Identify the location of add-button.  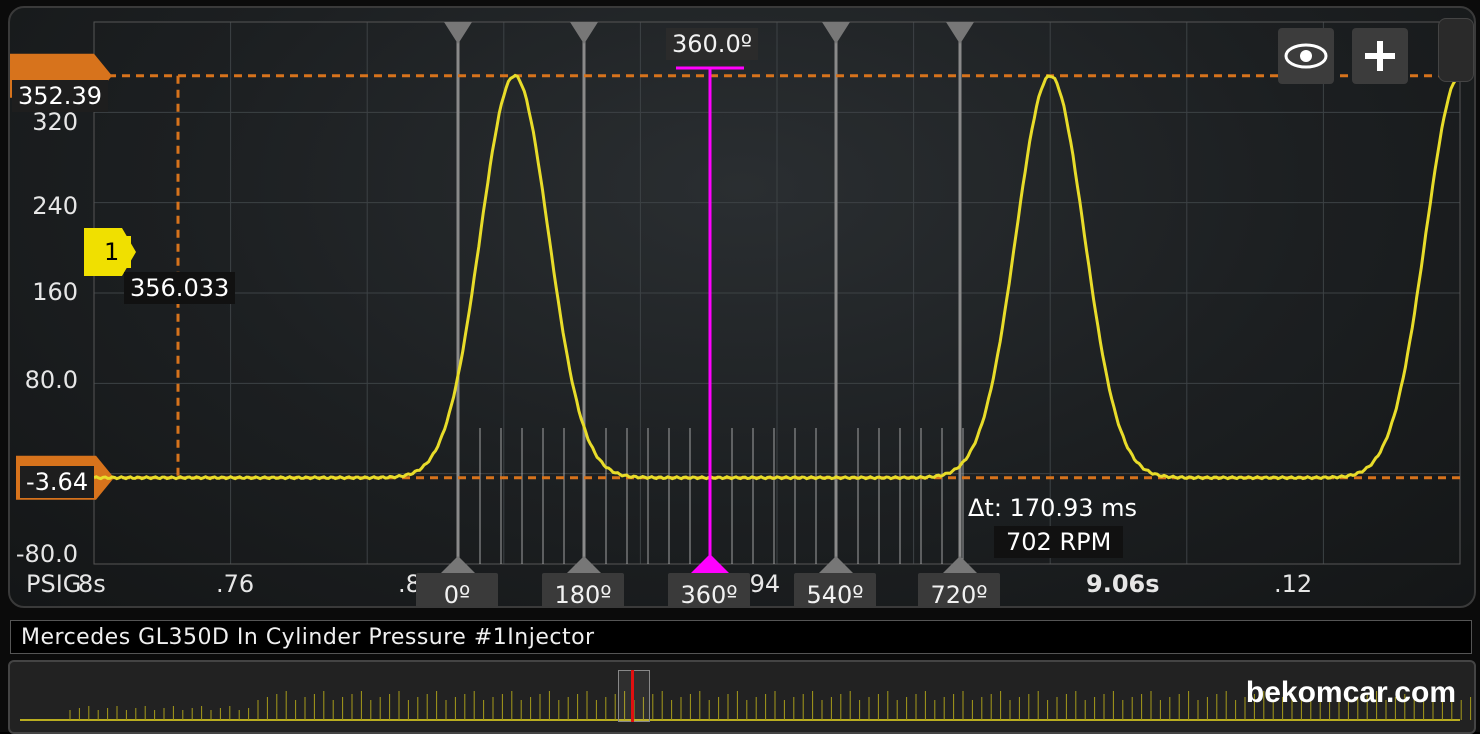
(1380, 56).